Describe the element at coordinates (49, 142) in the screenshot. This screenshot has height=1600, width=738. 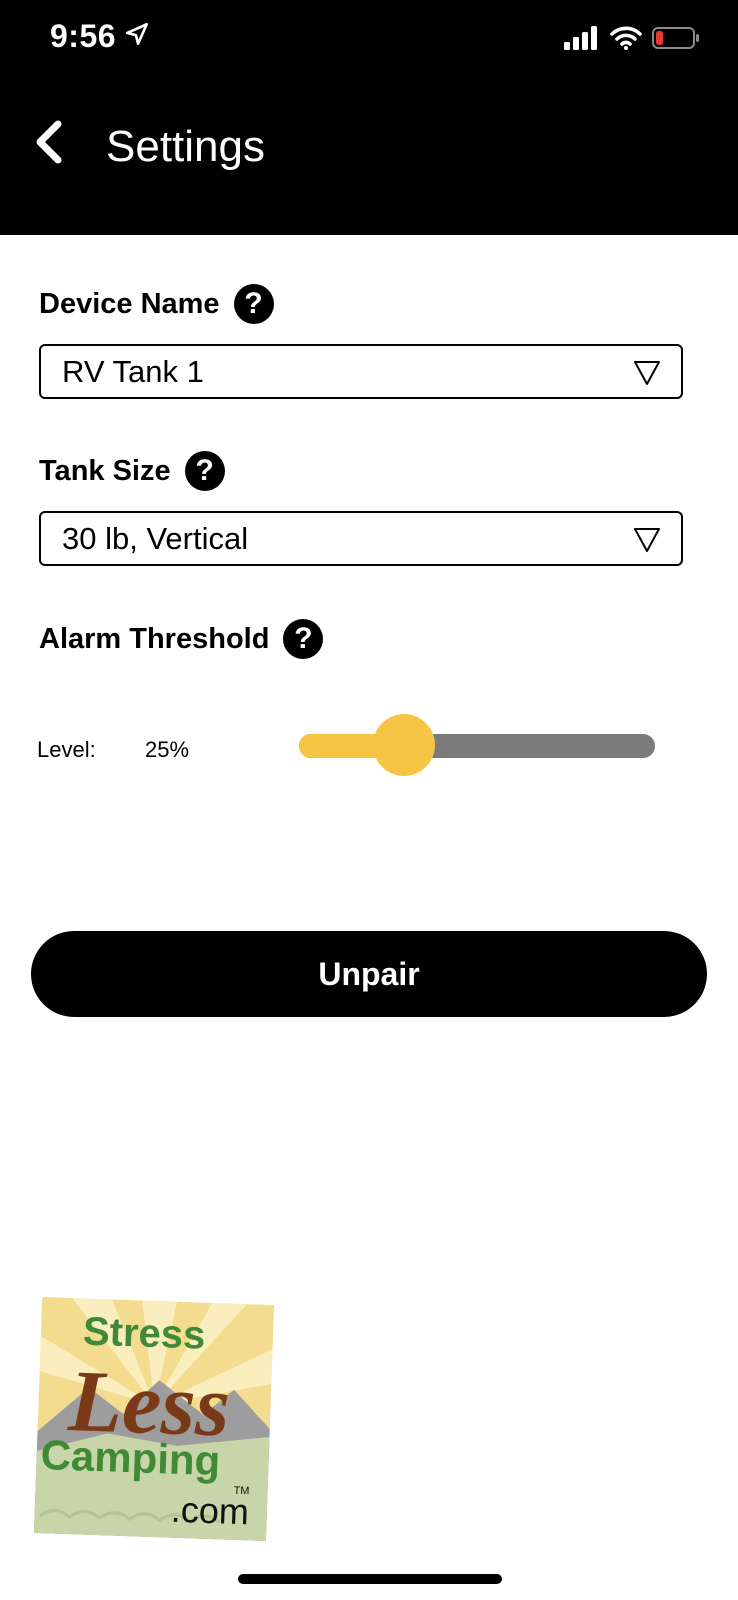
I see `chevron-left-icon` at that location.